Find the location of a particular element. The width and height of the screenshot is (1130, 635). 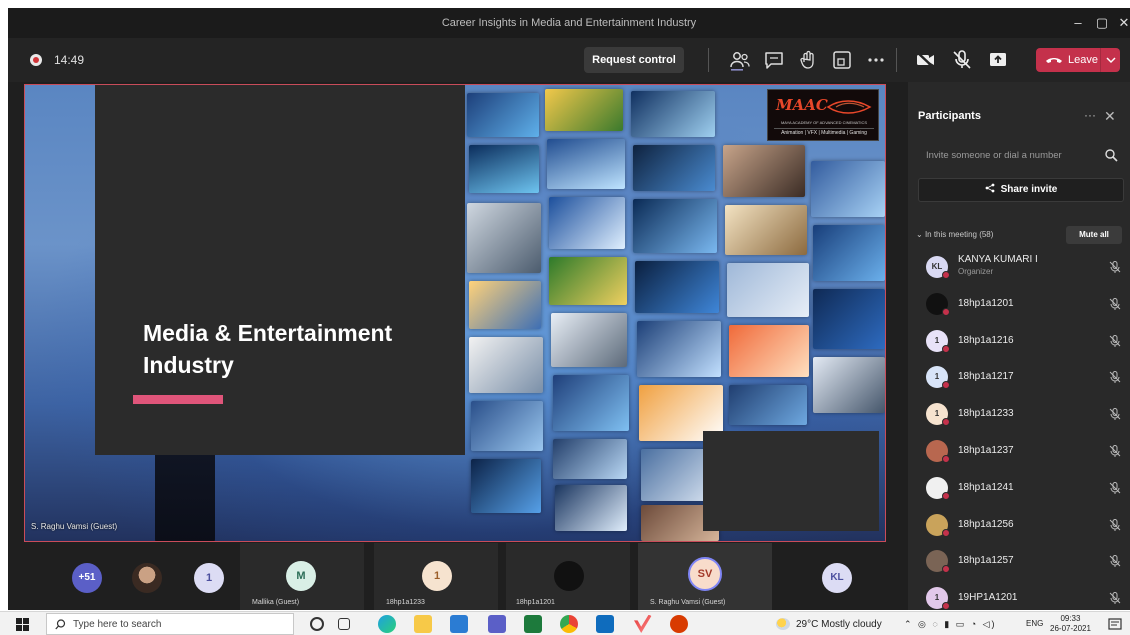

camera-off-icon is located at coordinates (926, 60).